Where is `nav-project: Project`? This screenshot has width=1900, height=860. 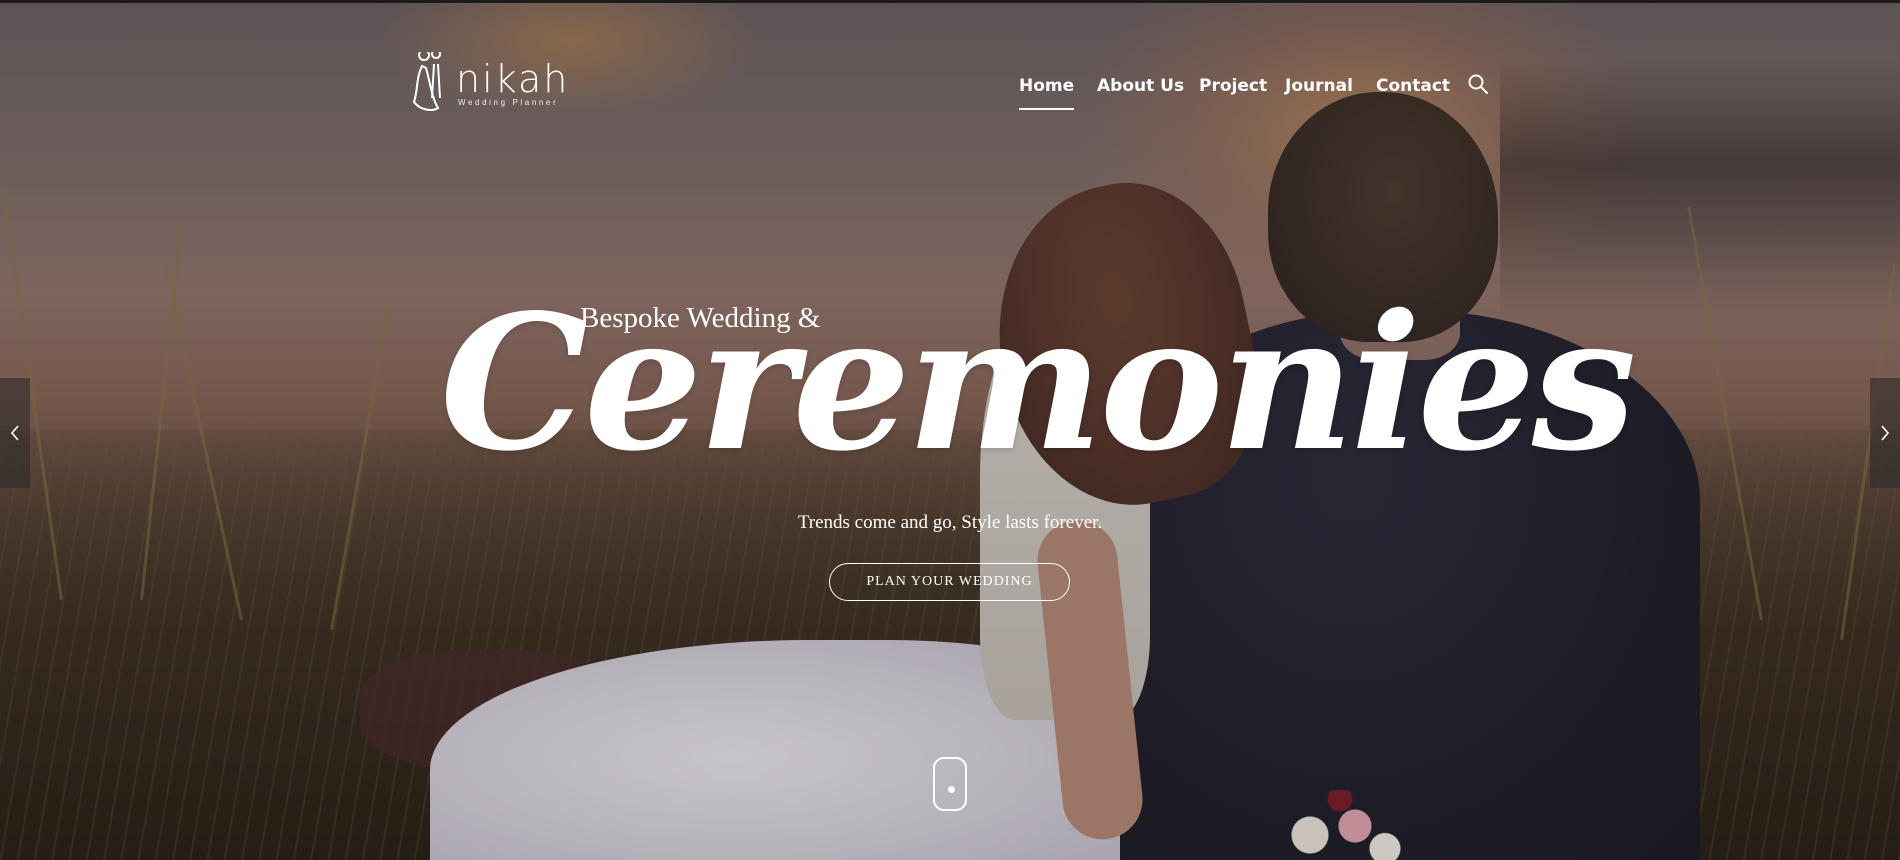
nav-project: Project is located at coordinates (1233, 86).